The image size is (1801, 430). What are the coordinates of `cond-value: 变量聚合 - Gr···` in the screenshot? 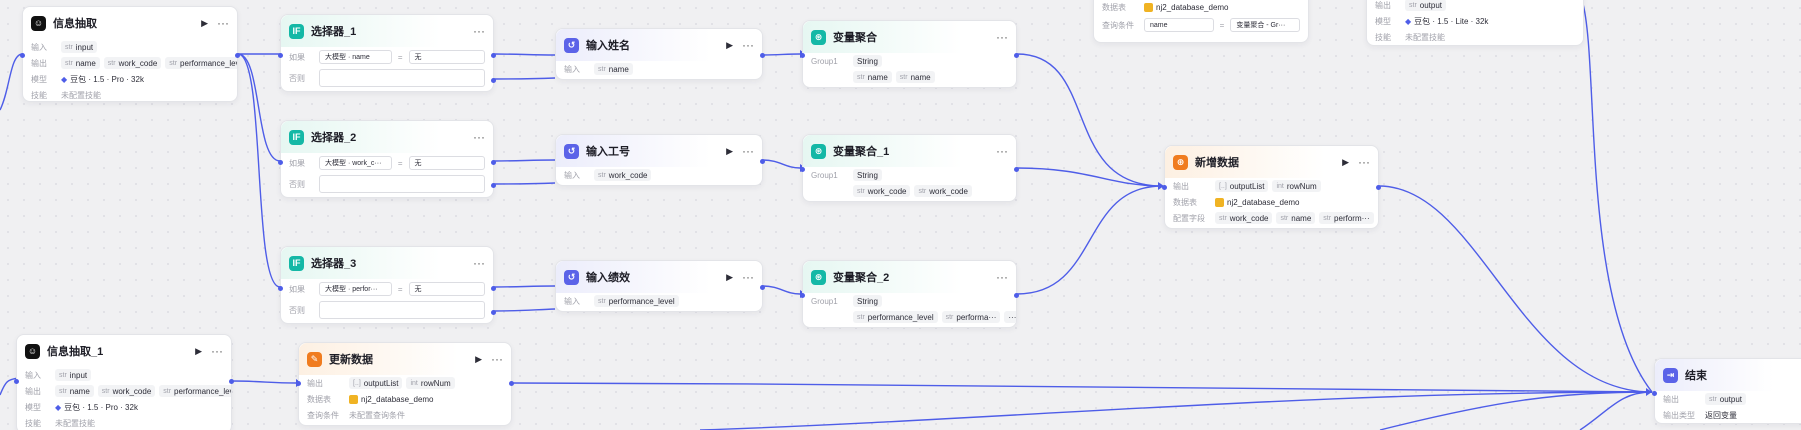 It's located at (1265, 25).